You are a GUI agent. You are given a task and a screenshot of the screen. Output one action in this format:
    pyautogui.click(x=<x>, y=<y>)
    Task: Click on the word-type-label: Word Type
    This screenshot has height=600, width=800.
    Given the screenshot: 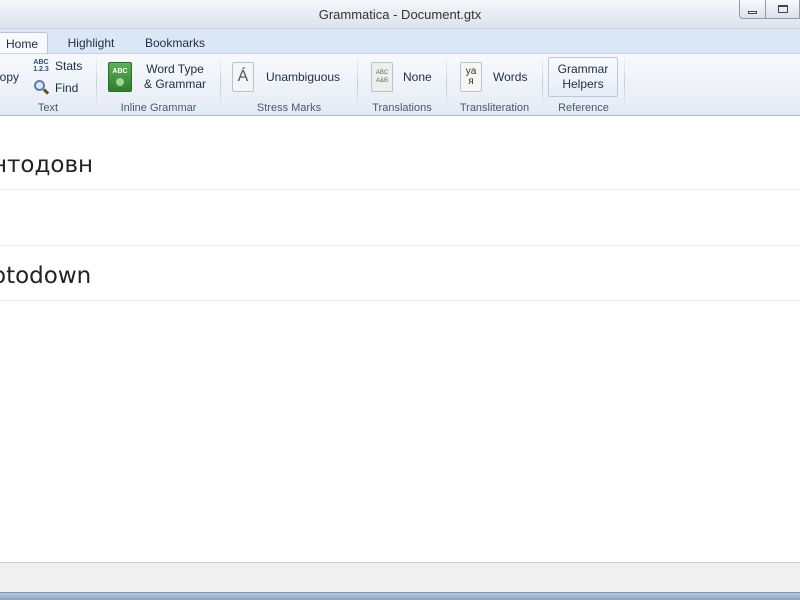 What is the action you would take?
    pyautogui.click(x=175, y=69)
    